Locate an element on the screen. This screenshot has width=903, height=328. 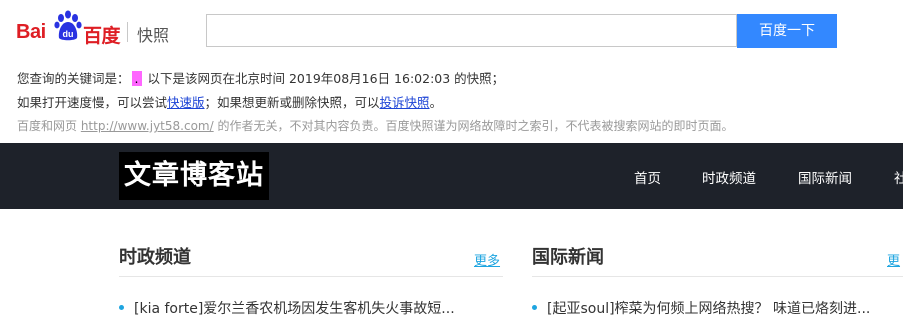
section-title: 国际新闻 is located at coordinates (568, 257).